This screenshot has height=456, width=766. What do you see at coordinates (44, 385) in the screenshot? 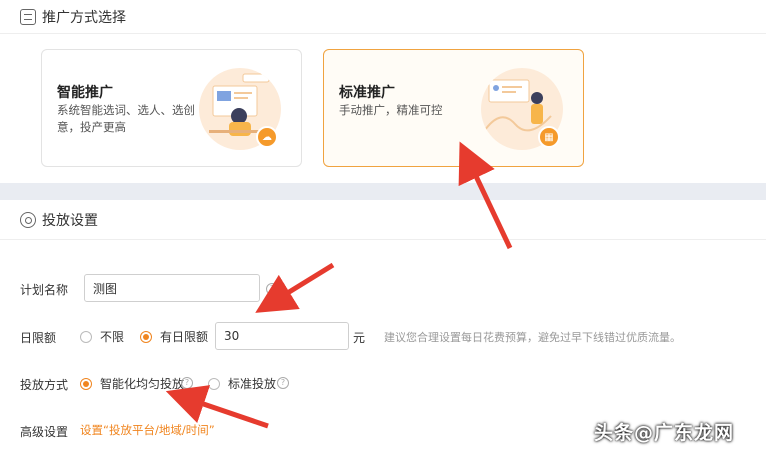
I see `delivery-label: 投放方式` at bounding box center [44, 385].